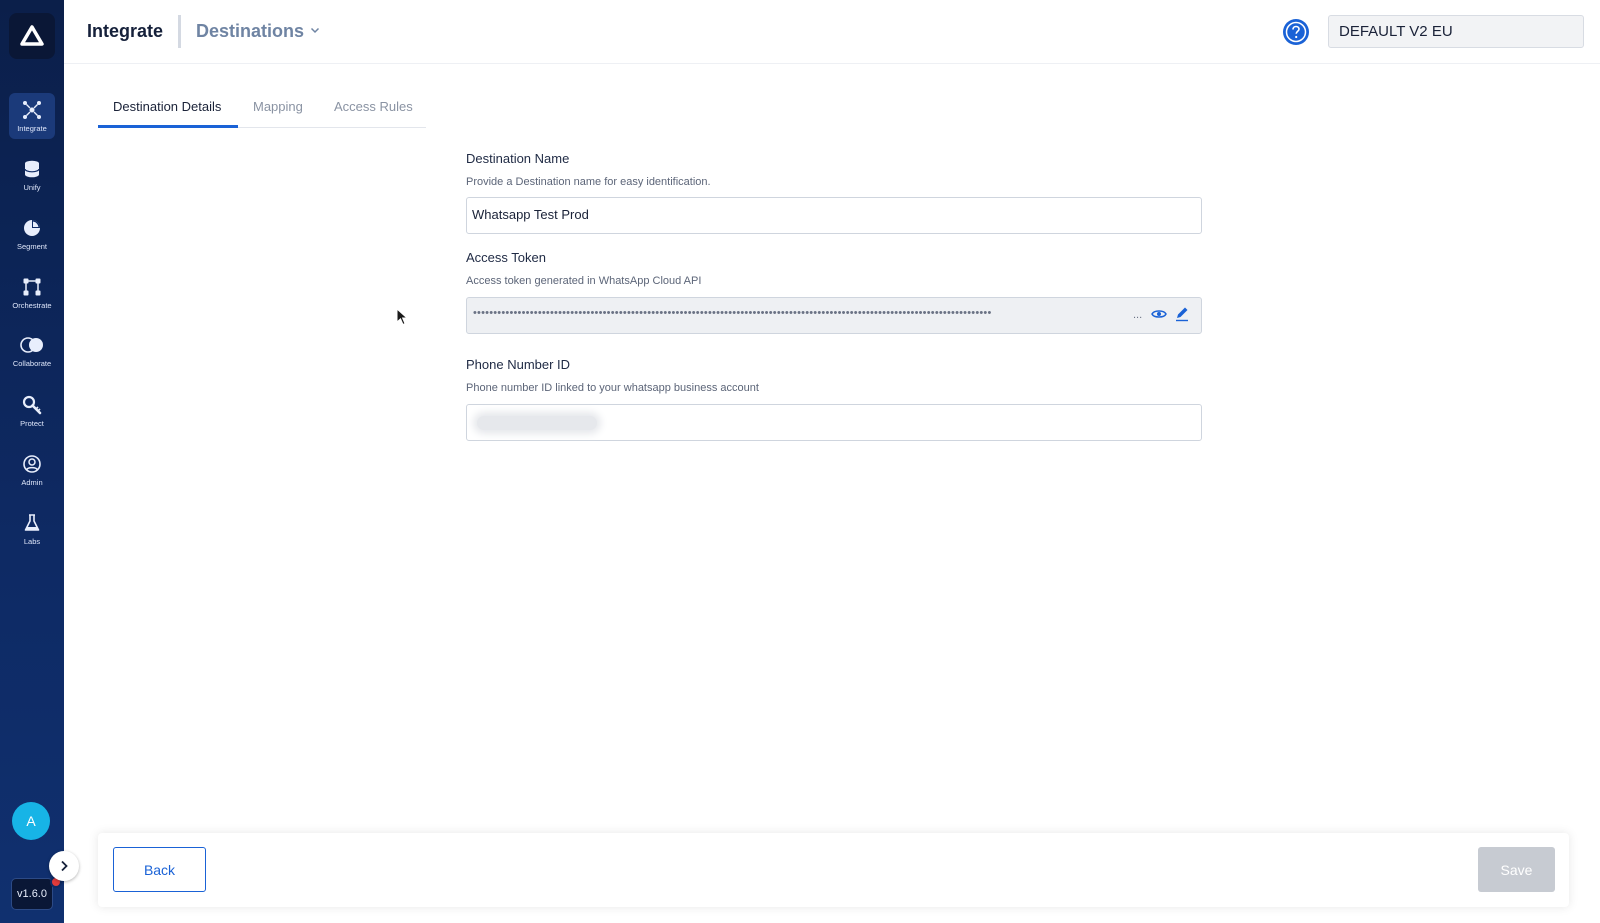 This screenshot has height=923, width=1600. Describe the element at coordinates (537, 423) in the screenshot. I see `redacted-value` at that location.